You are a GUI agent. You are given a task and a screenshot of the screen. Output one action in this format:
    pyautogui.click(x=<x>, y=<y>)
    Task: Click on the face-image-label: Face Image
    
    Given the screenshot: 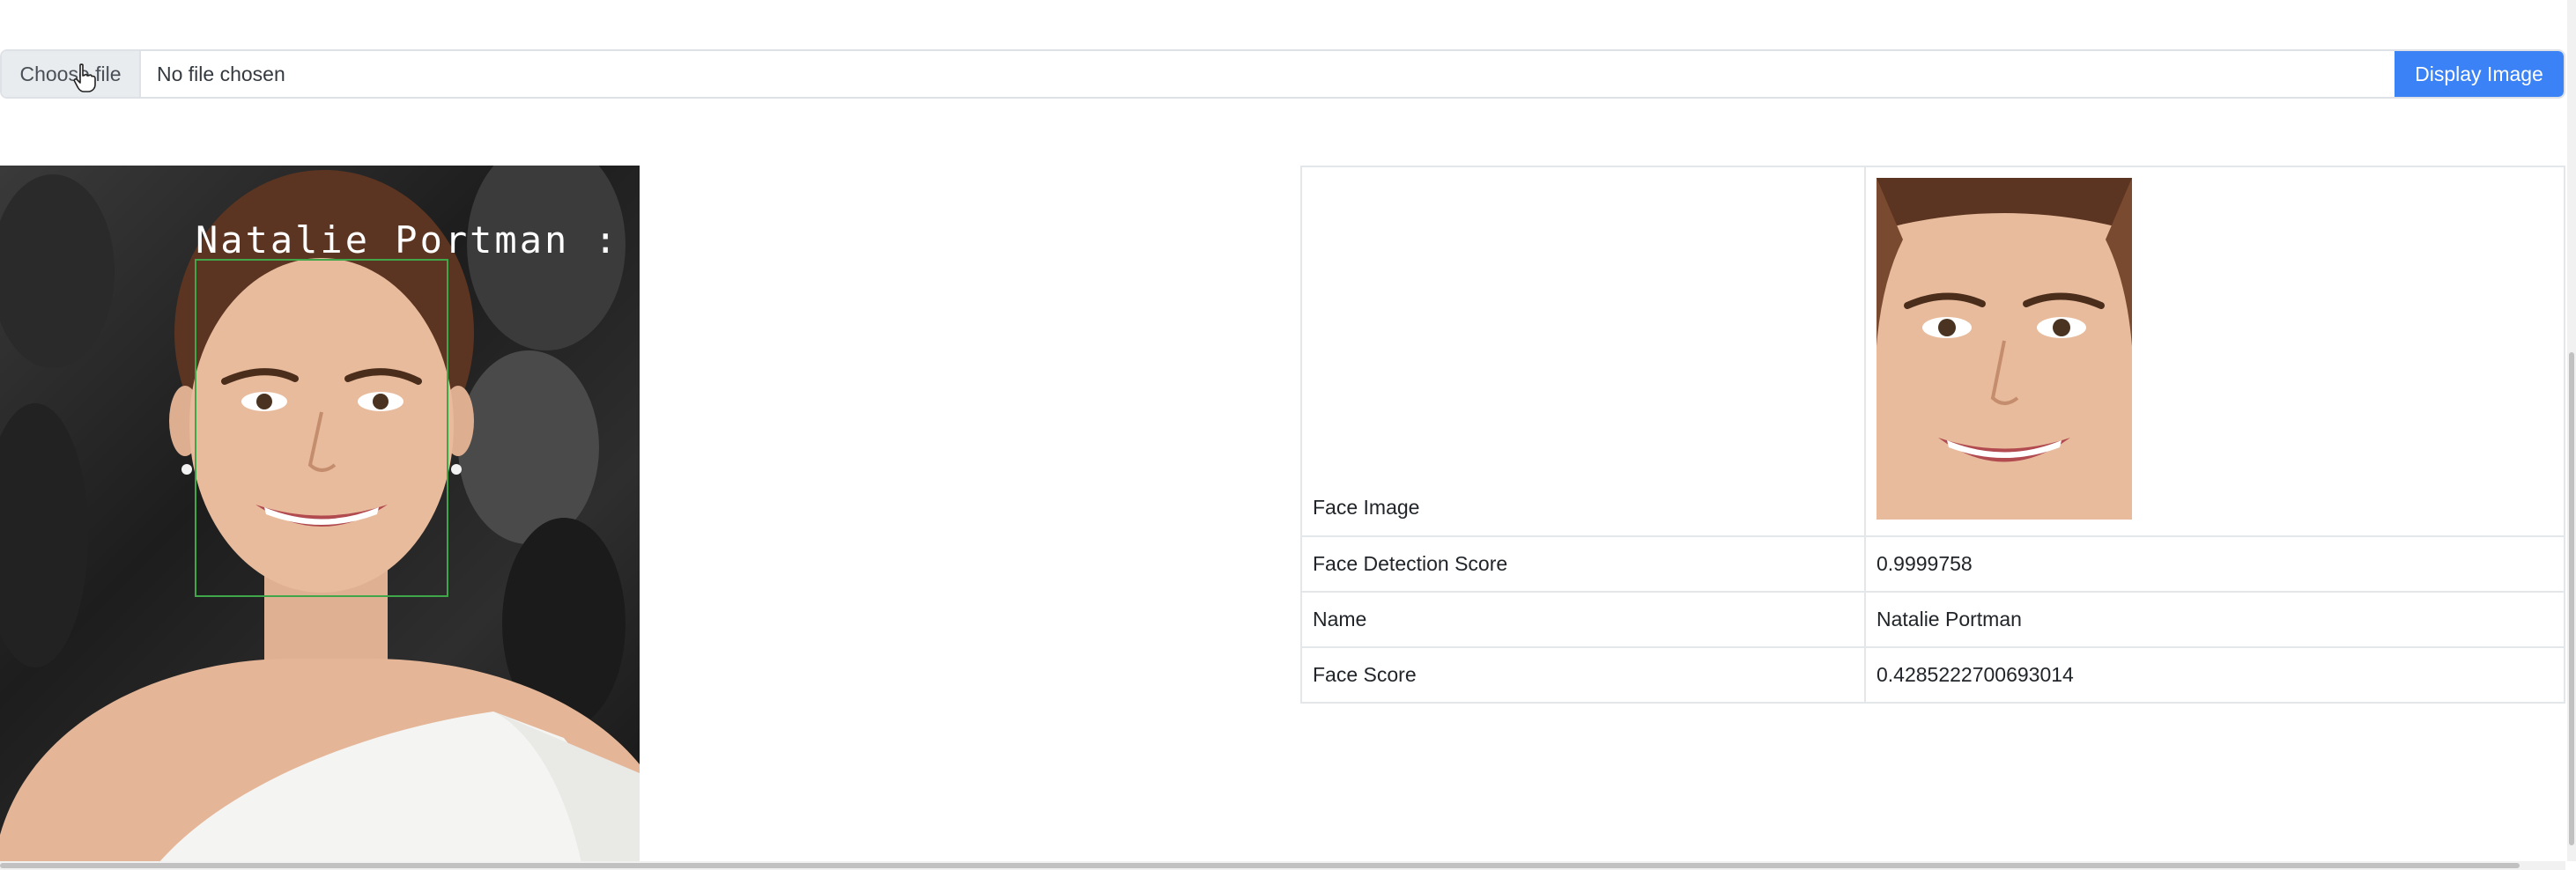 What is the action you would take?
    pyautogui.click(x=1583, y=351)
    